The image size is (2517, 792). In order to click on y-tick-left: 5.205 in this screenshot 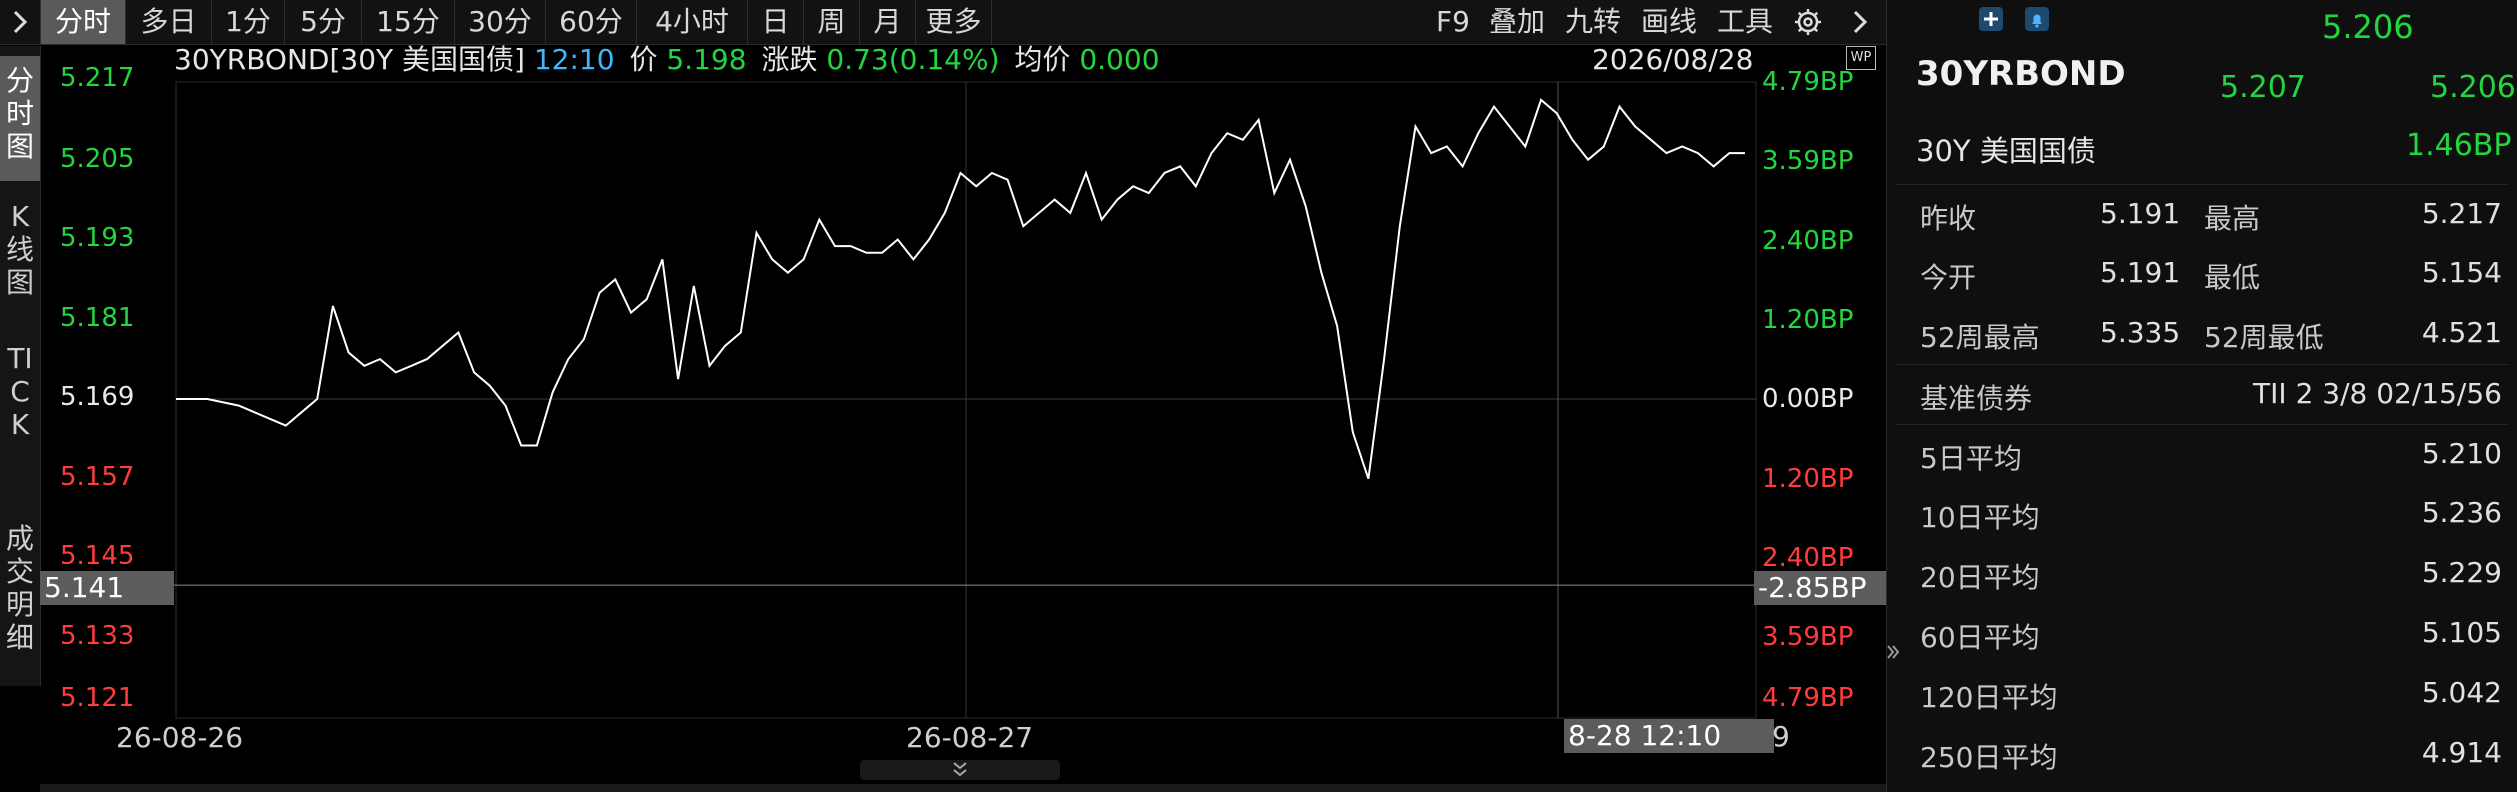, I will do `click(97, 159)`.